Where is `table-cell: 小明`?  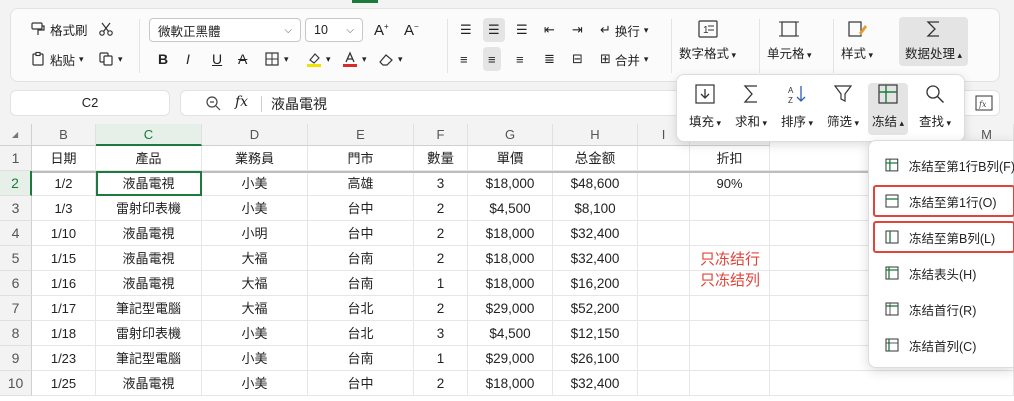 table-cell: 小明 is located at coordinates (255, 233).